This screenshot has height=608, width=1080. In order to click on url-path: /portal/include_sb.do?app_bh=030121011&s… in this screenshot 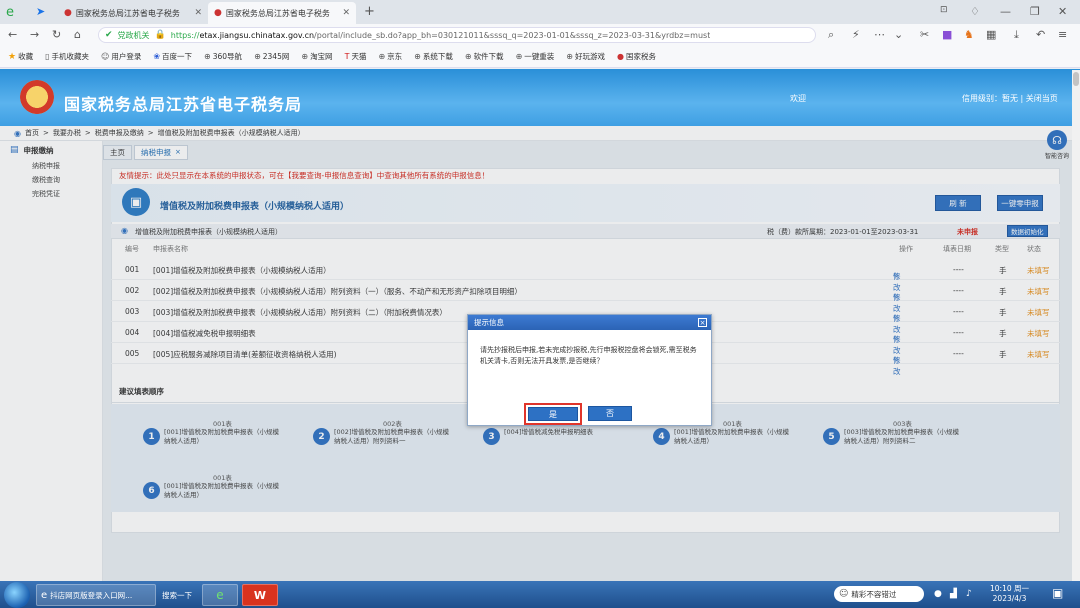, I will do `click(512, 35)`.